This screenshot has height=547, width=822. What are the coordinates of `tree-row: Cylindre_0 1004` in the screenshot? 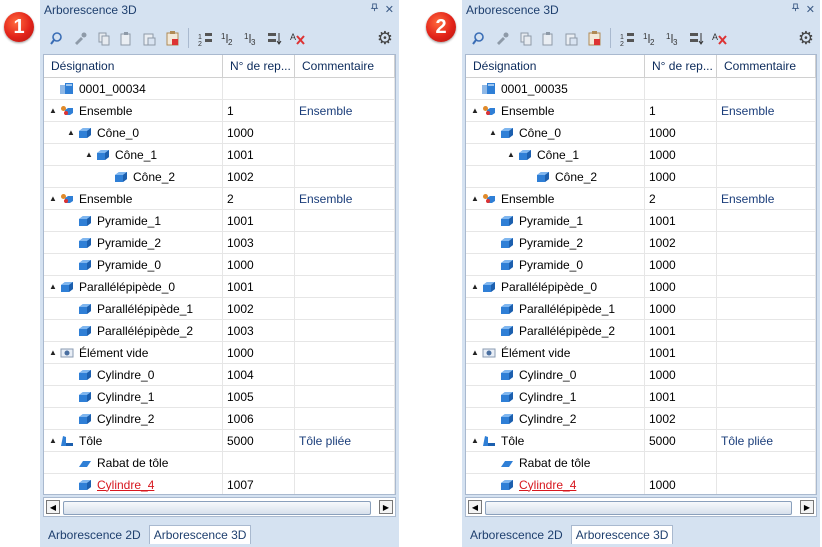 It's located at (219, 375).